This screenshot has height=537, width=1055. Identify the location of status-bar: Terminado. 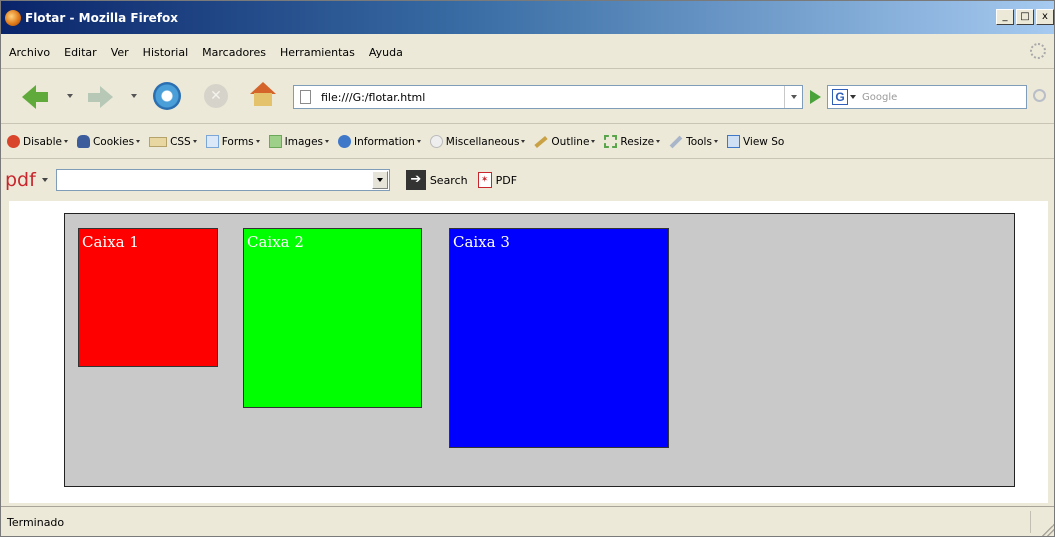
(527, 521).